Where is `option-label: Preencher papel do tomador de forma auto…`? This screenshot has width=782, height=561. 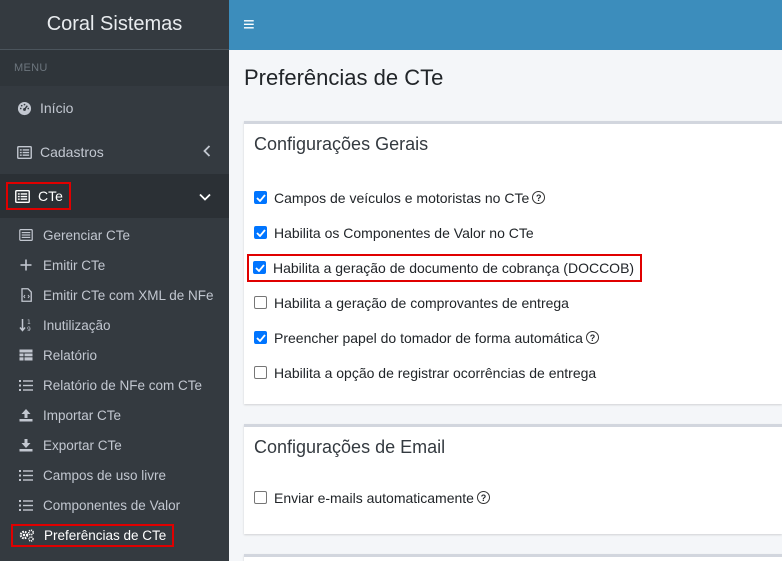 option-label: Preencher papel do tomador de forma auto… is located at coordinates (428, 337).